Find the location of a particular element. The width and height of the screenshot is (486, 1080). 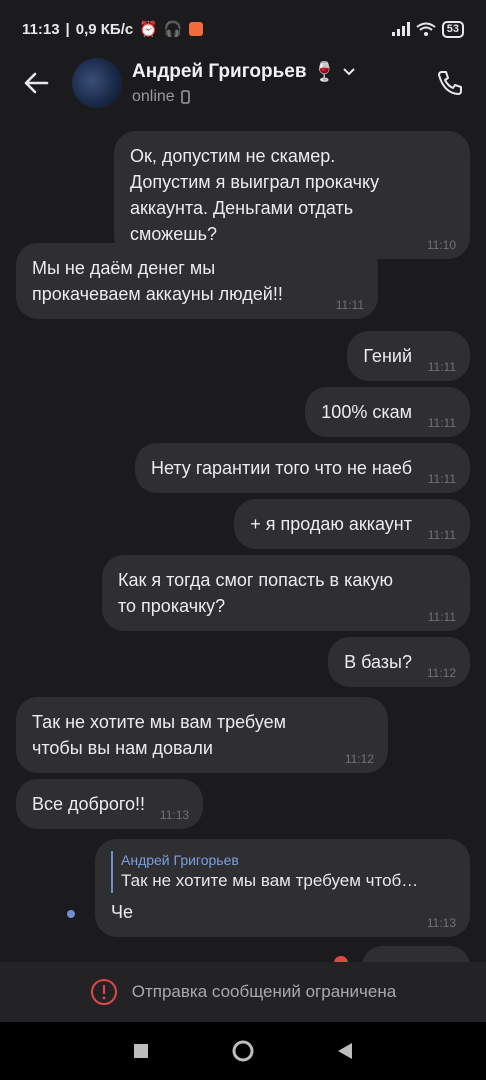

message-text: Нету гарантии того что не наеб is located at coordinates (281, 468).